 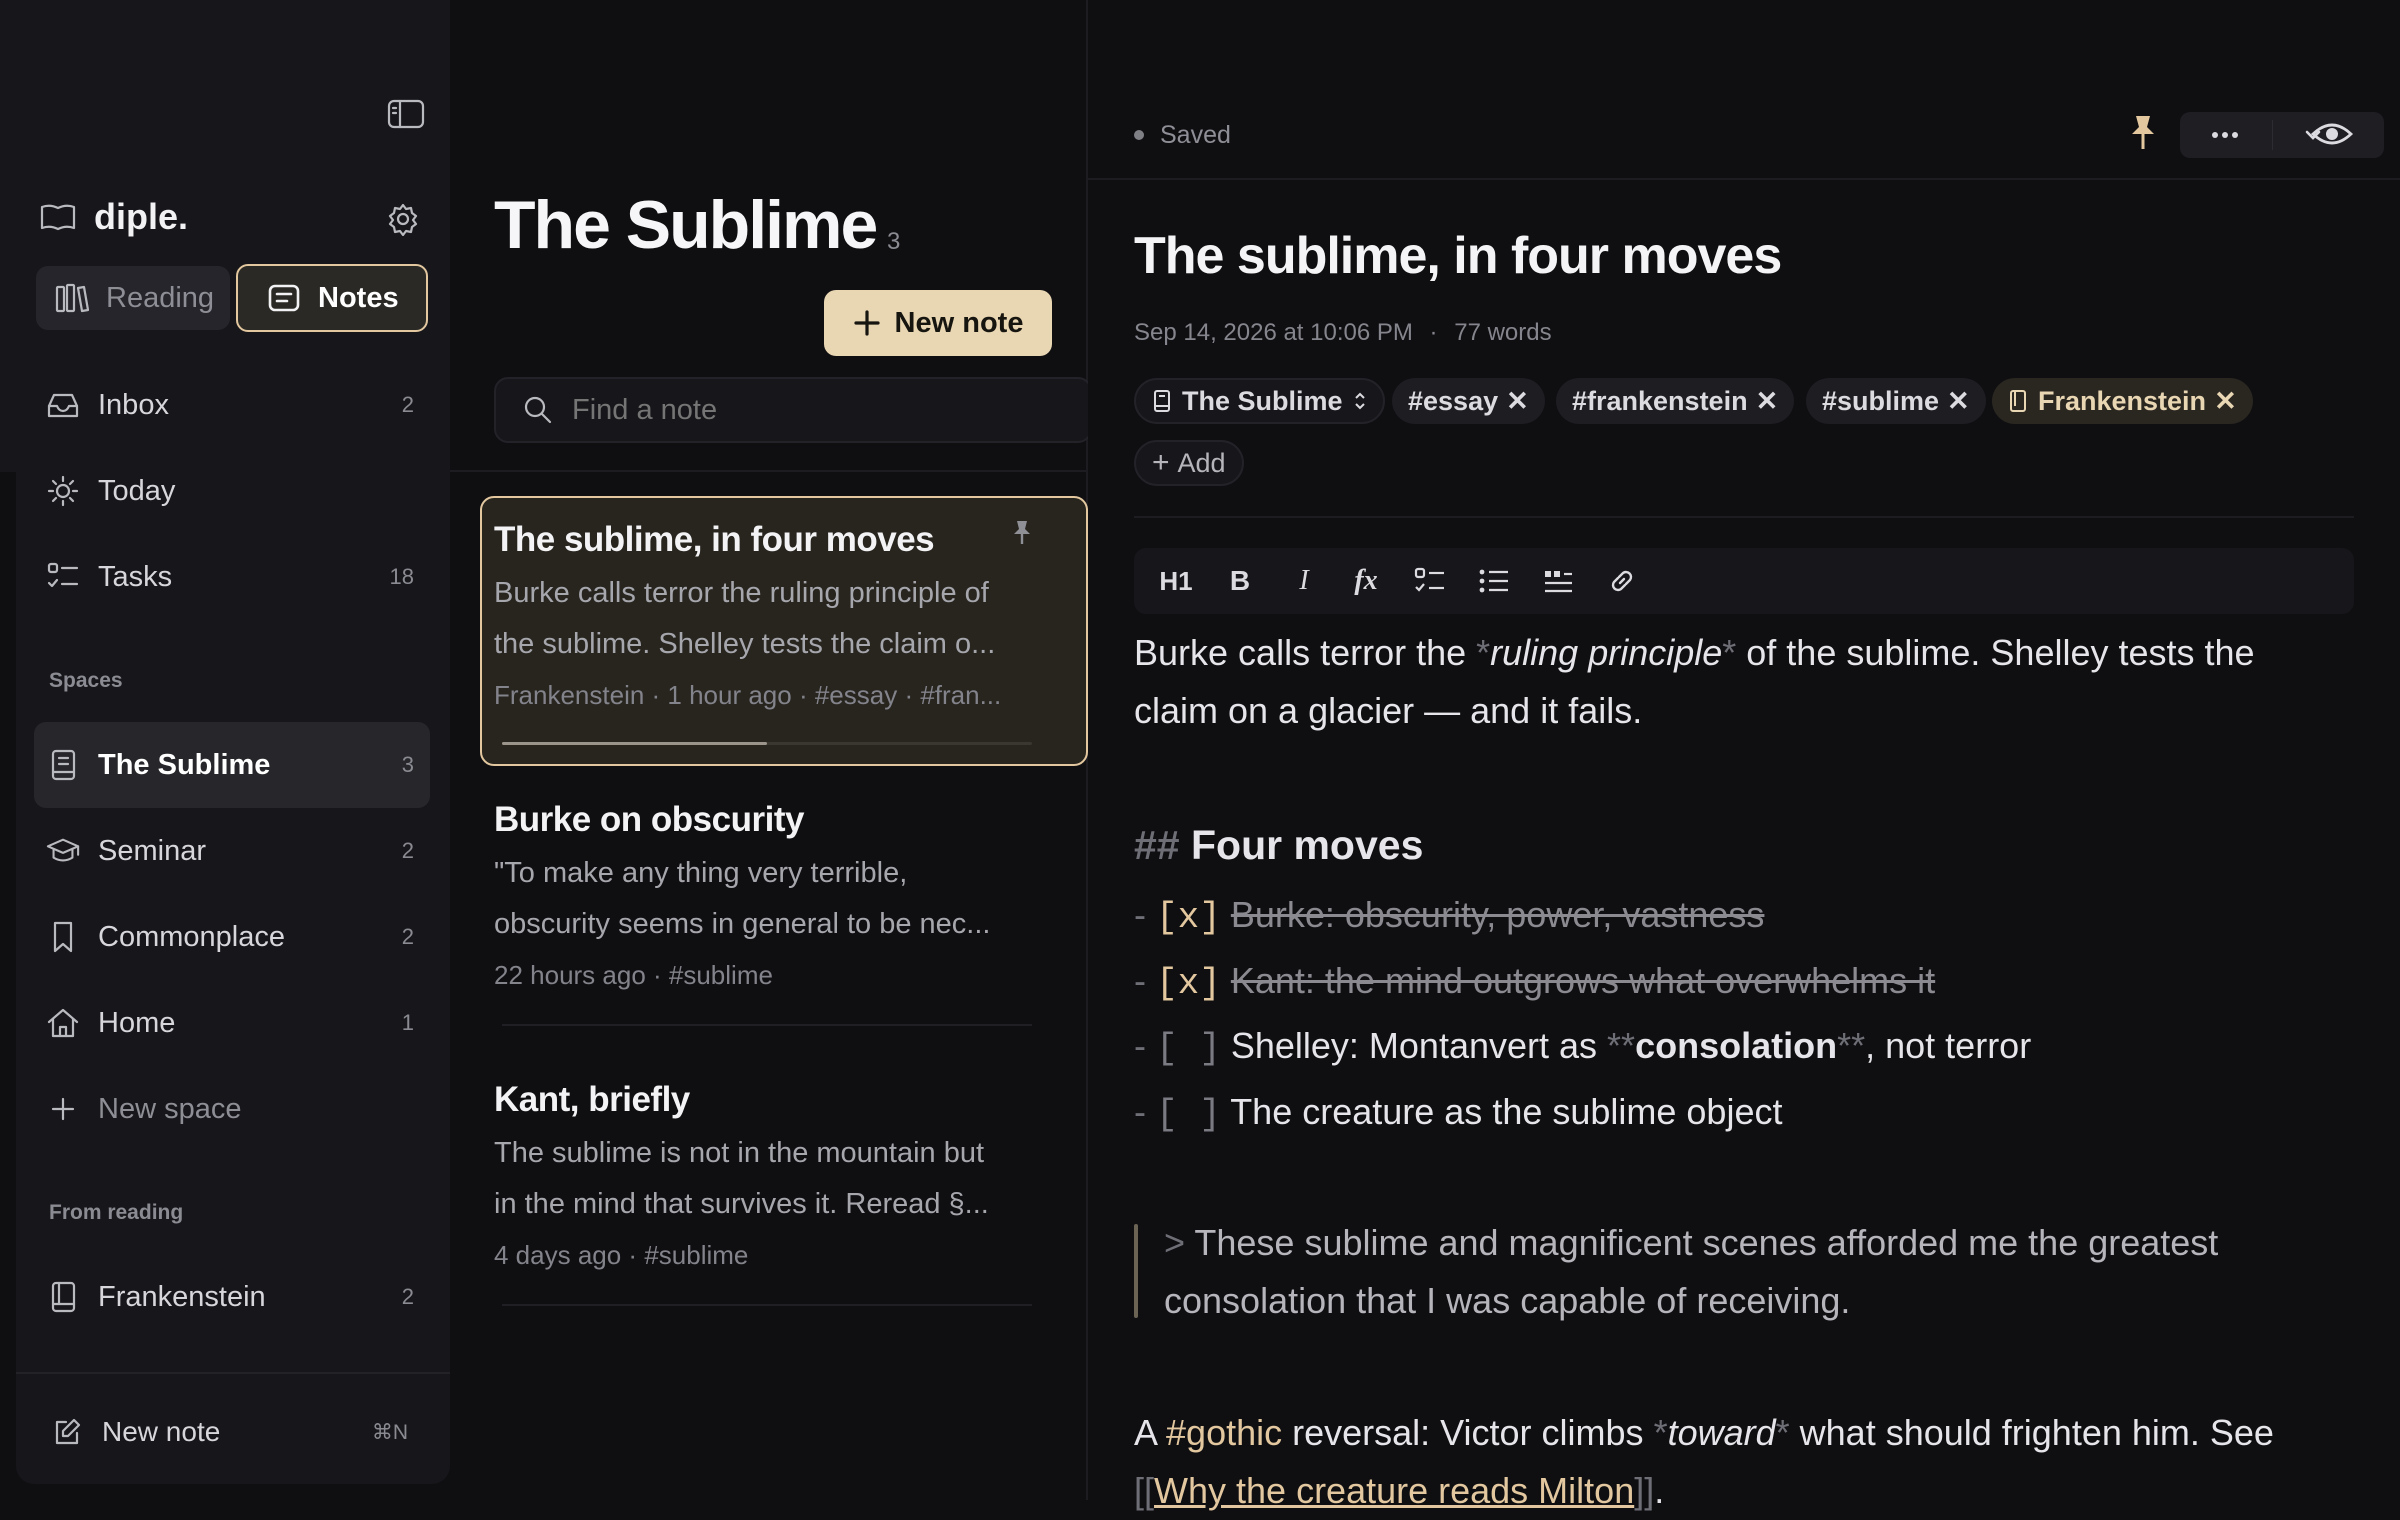 What do you see at coordinates (1494, 581) in the screenshot?
I see `bullet-list-button` at bounding box center [1494, 581].